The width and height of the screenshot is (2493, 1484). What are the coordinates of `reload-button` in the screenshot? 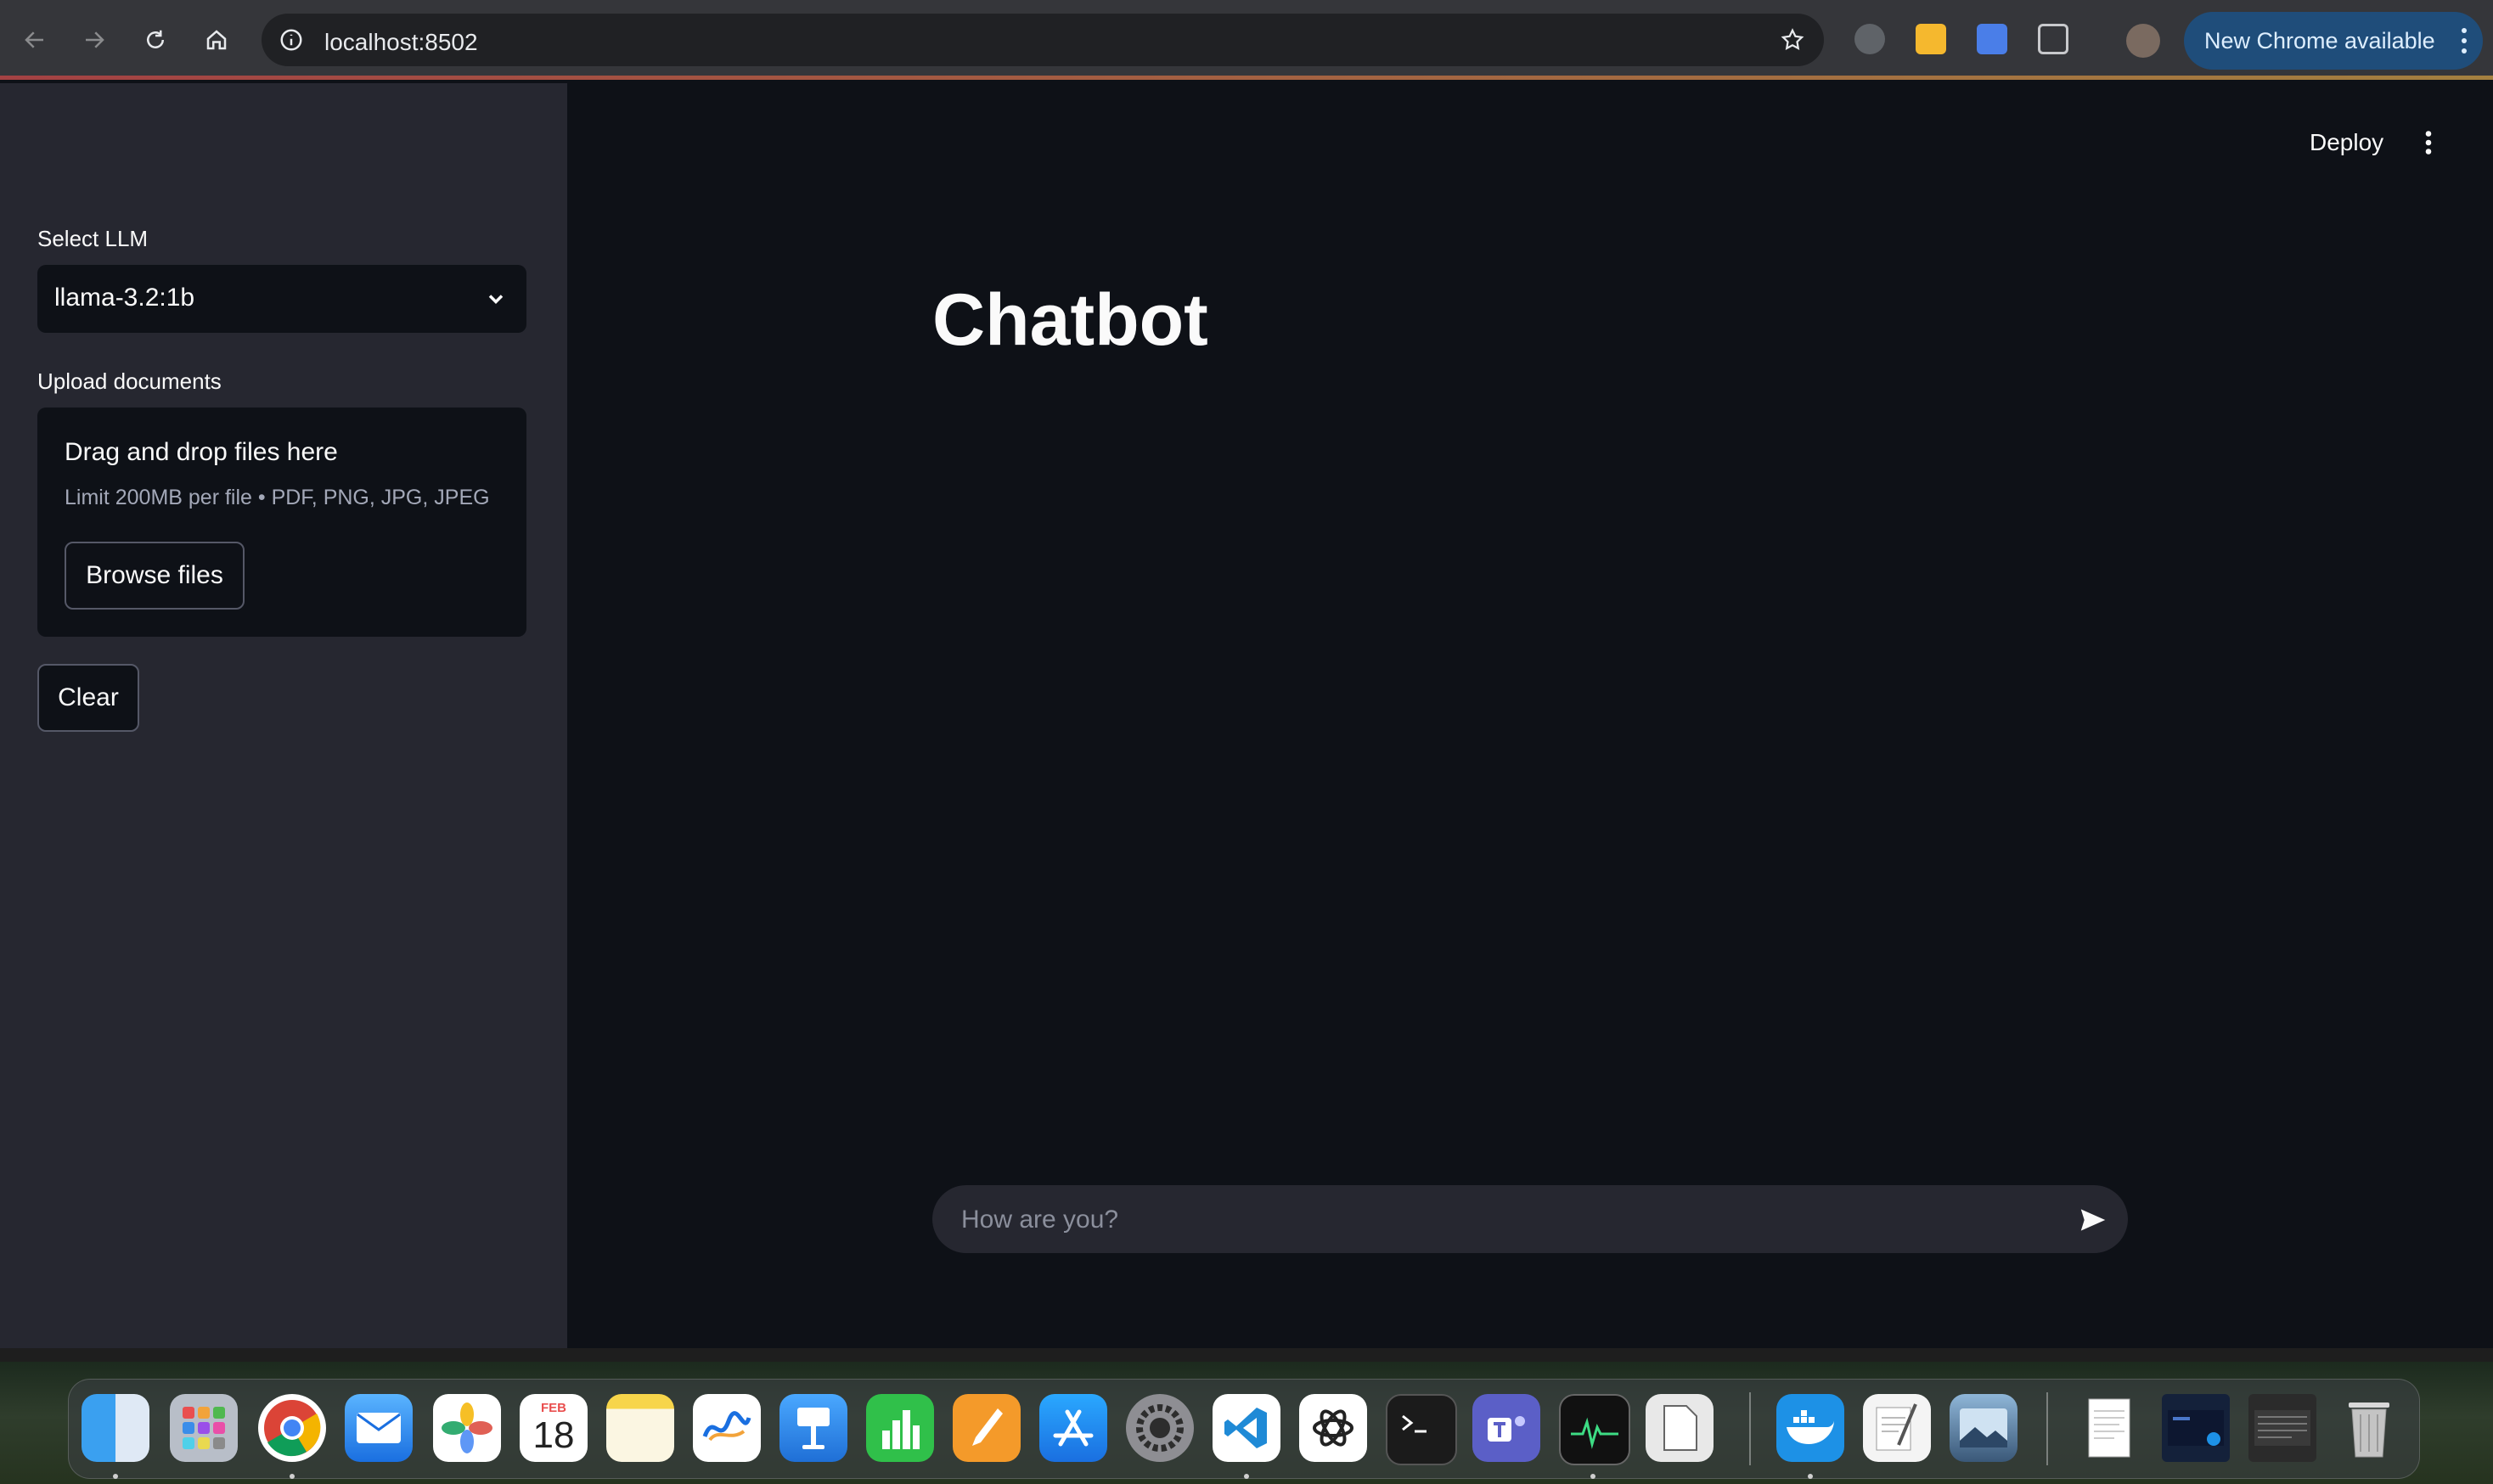 It's located at (156, 40).